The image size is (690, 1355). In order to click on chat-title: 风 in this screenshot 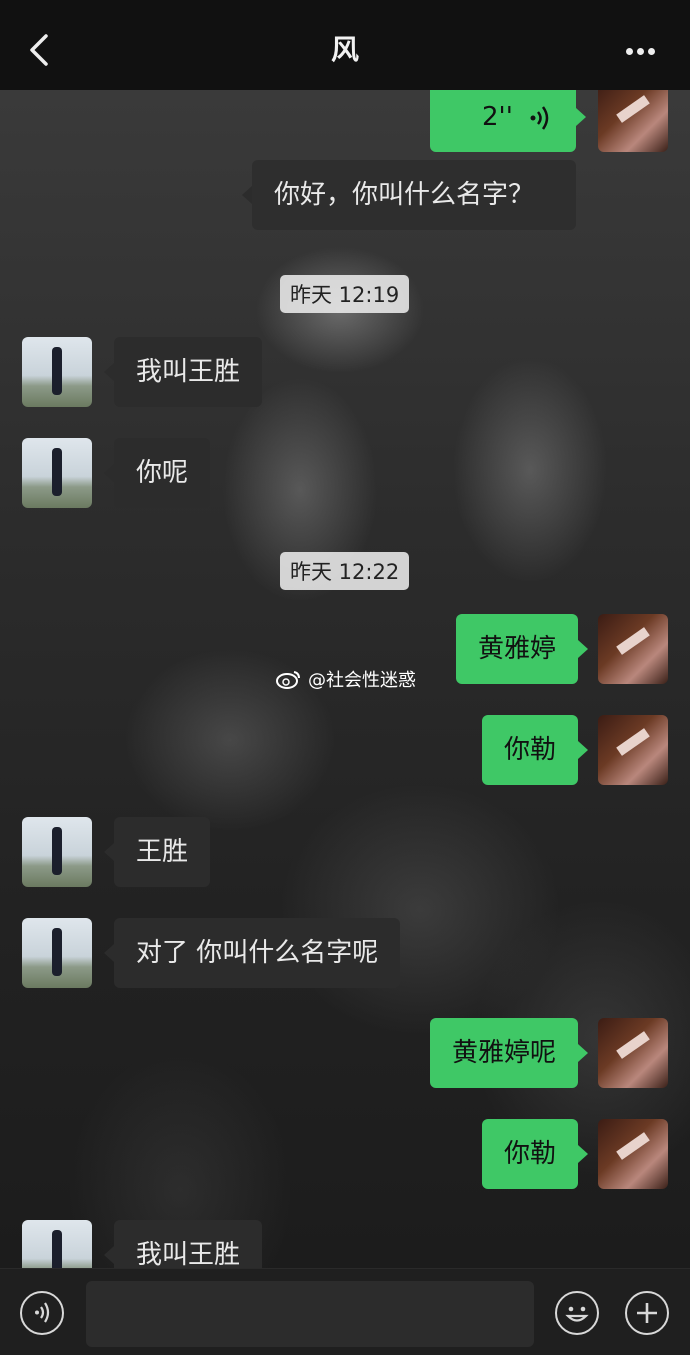, I will do `click(344, 49)`.